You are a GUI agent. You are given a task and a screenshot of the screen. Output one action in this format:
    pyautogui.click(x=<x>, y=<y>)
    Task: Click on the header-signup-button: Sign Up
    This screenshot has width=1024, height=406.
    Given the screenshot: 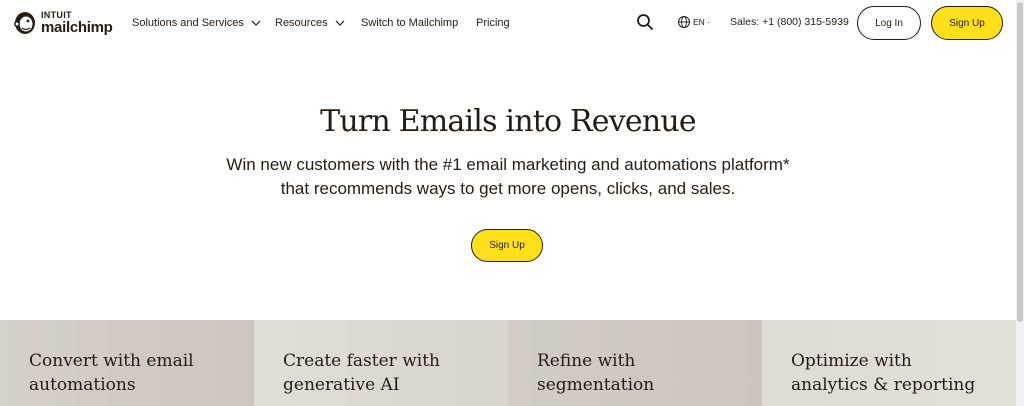 What is the action you would take?
    pyautogui.click(x=967, y=23)
    